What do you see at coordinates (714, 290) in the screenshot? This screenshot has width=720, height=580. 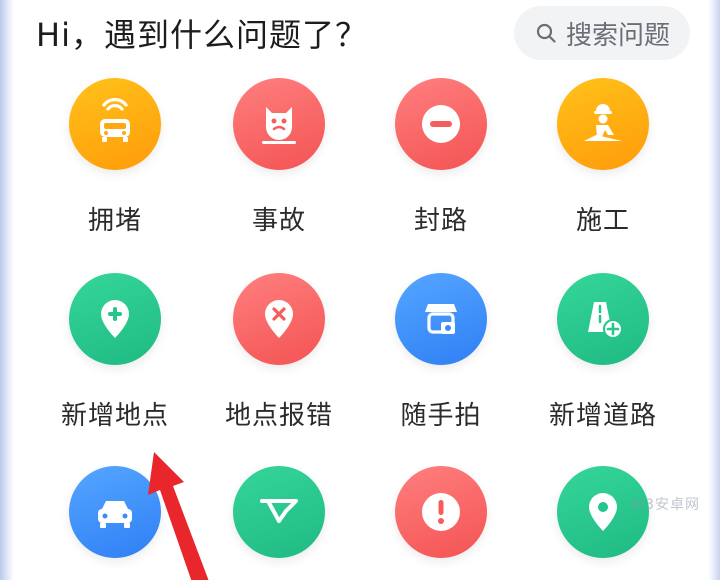 I see `right-edge` at bounding box center [714, 290].